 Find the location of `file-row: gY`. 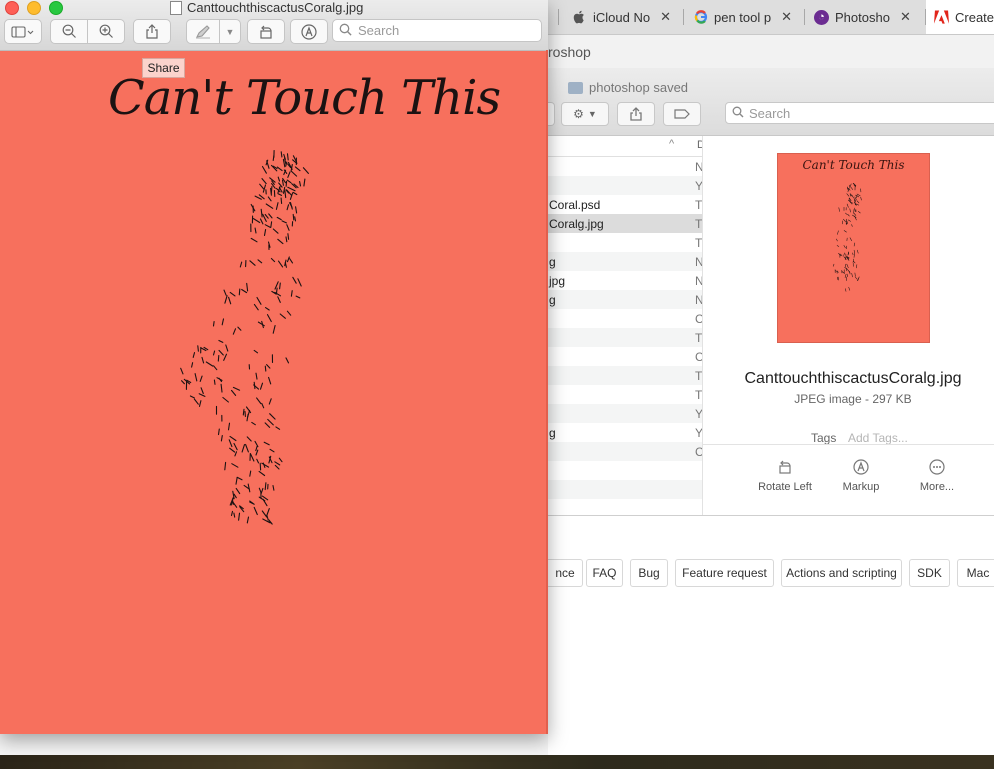

file-row: gY is located at coordinates (625, 432).